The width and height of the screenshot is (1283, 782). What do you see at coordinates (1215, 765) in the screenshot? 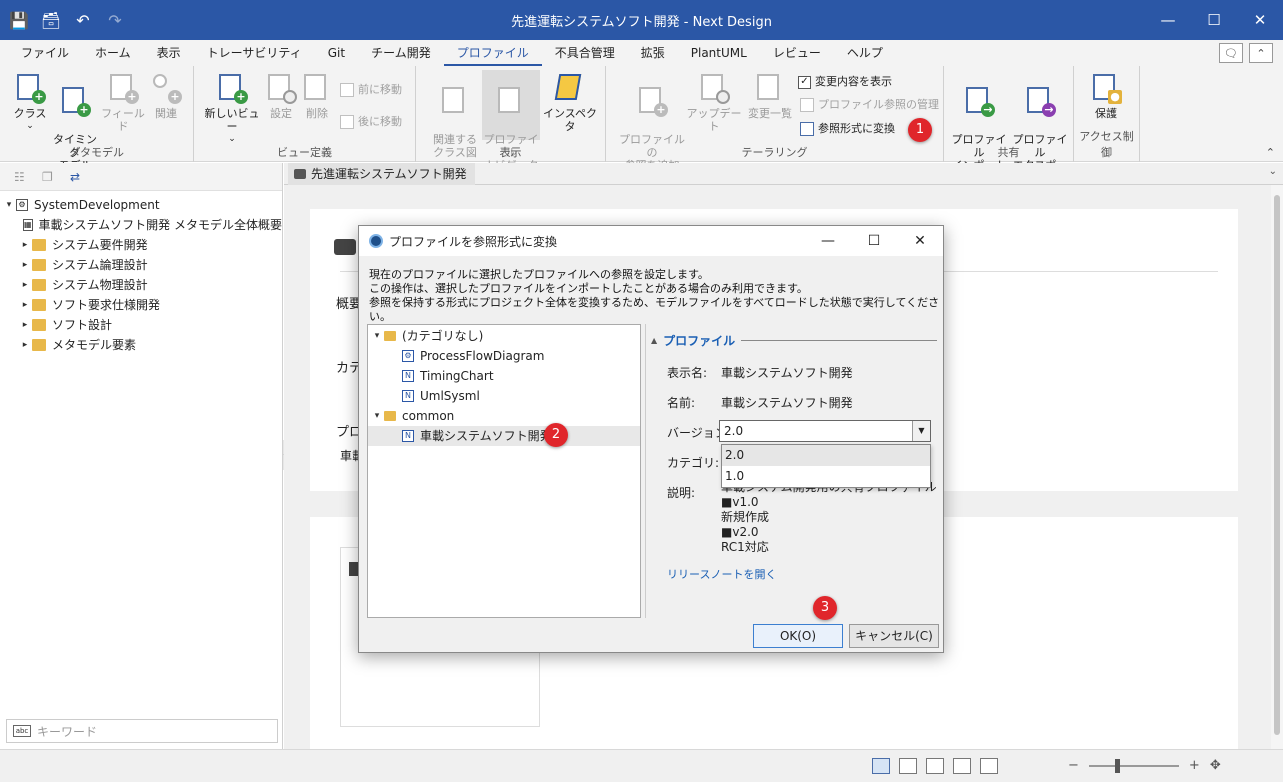
I see `fit-icon: ✥` at bounding box center [1215, 765].